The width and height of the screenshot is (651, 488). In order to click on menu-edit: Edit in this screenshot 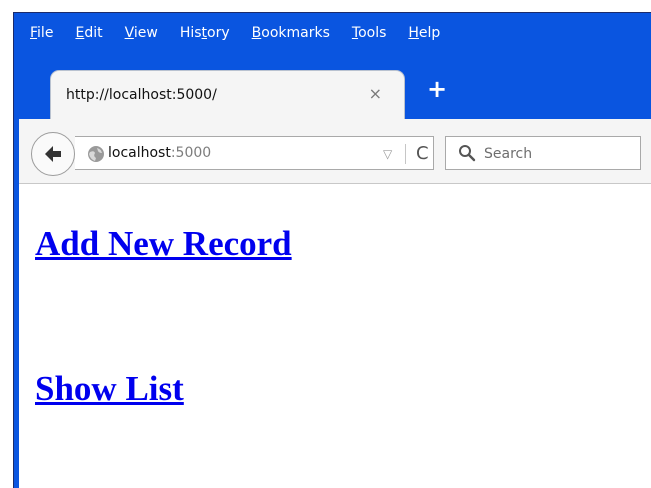, I will do `click(88, 33)`.